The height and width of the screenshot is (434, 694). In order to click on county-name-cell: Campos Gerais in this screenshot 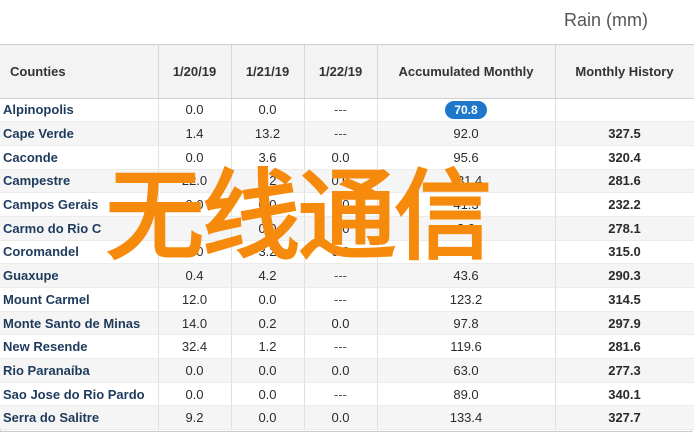, I will do `click(79, 204)`.